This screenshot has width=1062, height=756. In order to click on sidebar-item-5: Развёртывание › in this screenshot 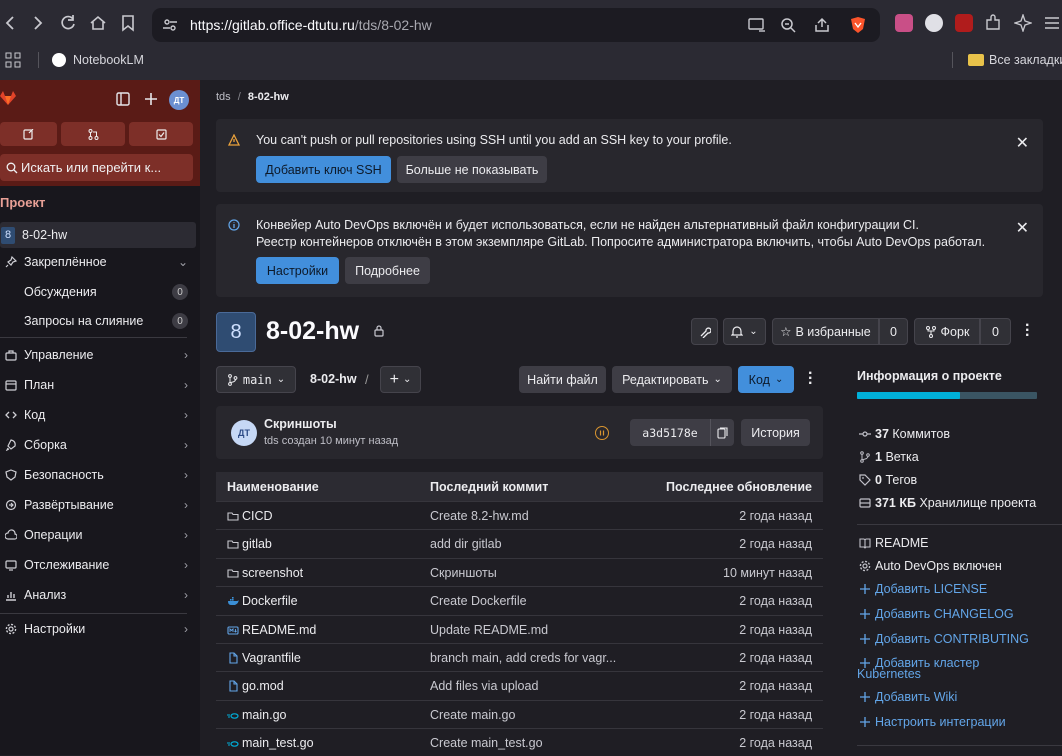, I will do `click(98, 505)`.